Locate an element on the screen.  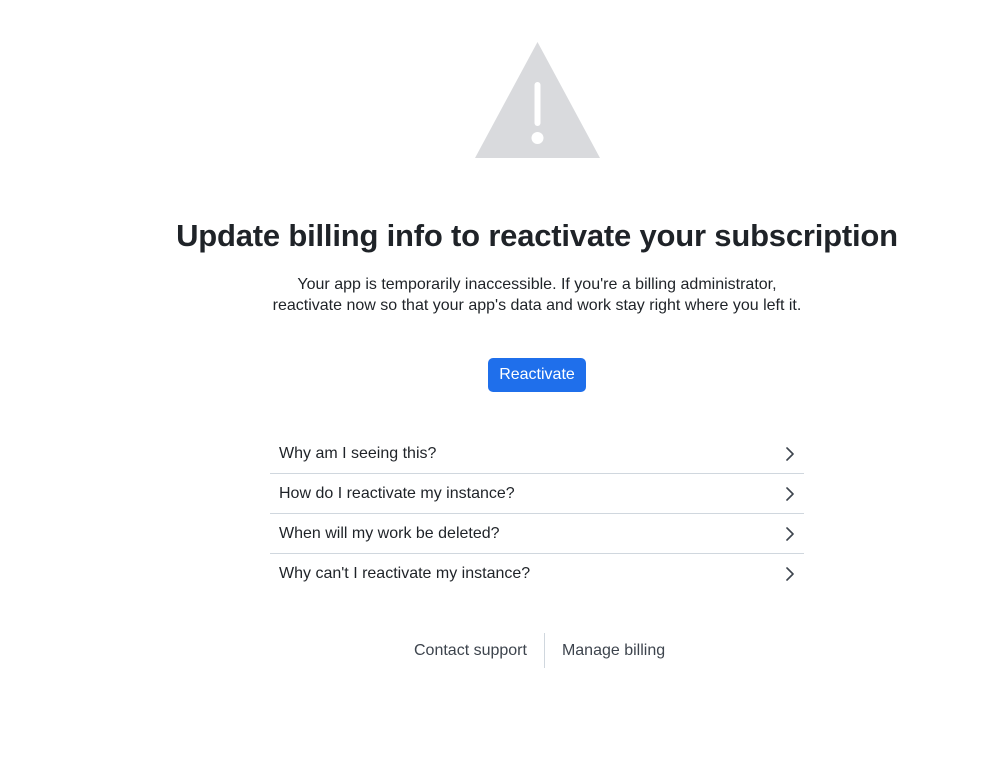
contact-support-link: Contact support is located at coordinates (470, 651).